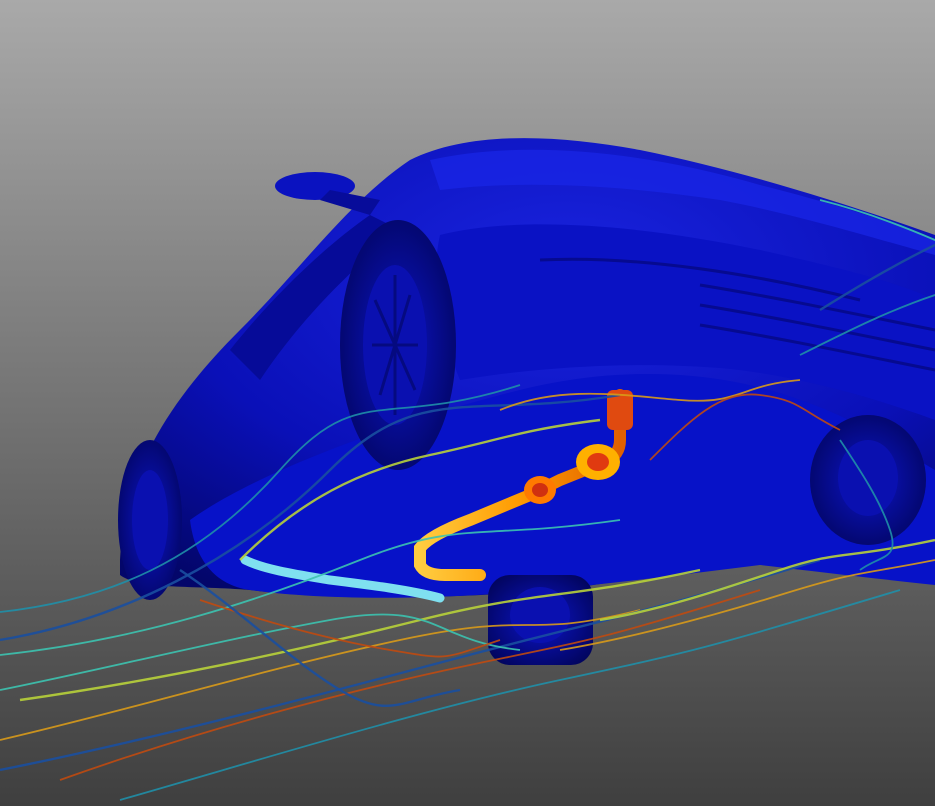 The width and height of the screenshot is (935, 806). I want to click on front-right-wheel, so click(868, 480).